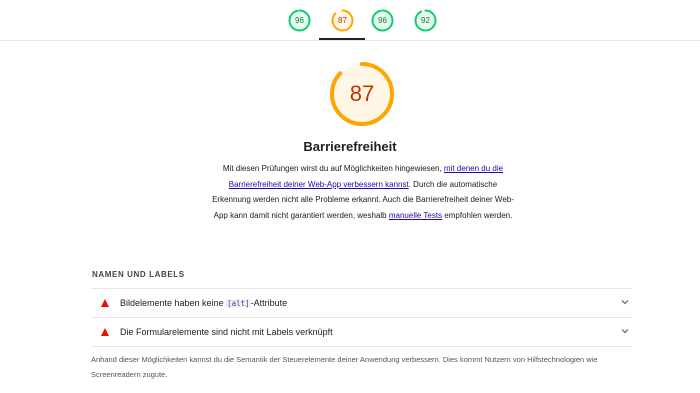 This screenshot has height=393, width=700. Describe the element at coordinates (238, 303) in the screenshot. I see `audit-code: [alt]` at that location.